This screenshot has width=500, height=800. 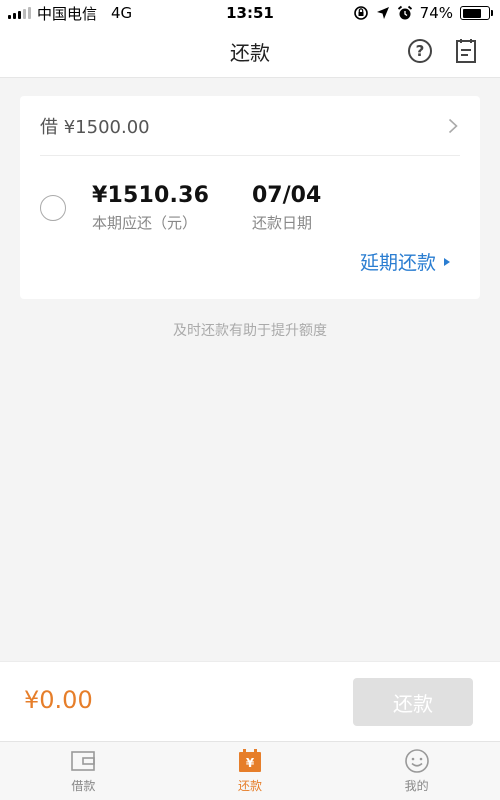 I want to click on tab-mine-label: 我的, so click(x=416, y=786).